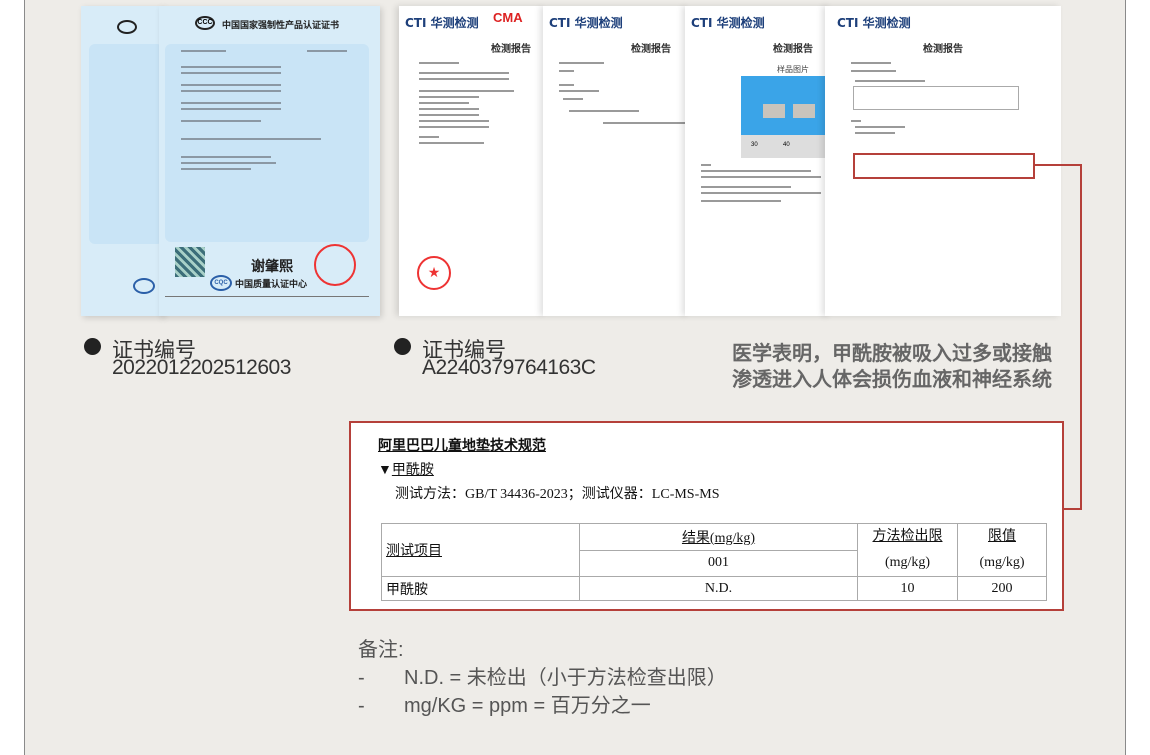 This screenshot has width=1150, height=755. What do you see at coordinates (793, 69) in the screenshot?
I see `sample-photo-label: 样品图片` at bounding box center [793, 69].